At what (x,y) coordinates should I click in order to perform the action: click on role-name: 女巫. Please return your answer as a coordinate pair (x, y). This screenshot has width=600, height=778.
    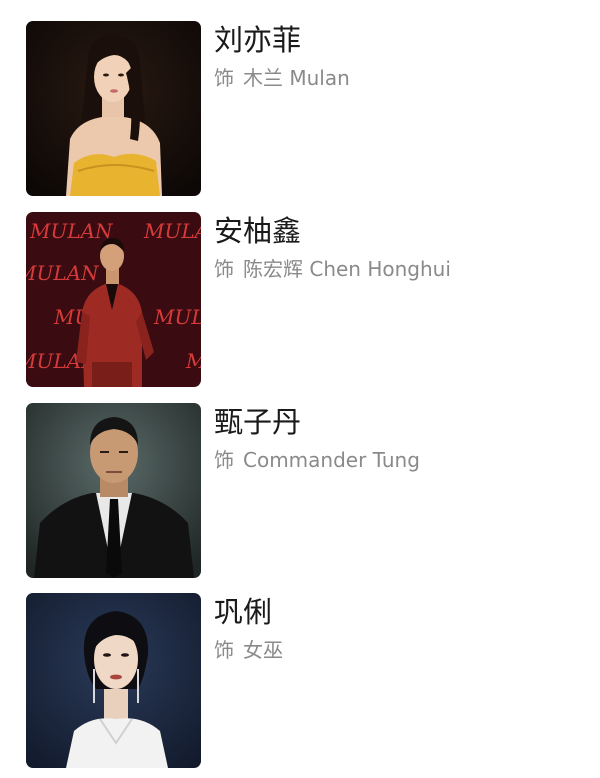
    Looking at the image, I should click on (263, 650).